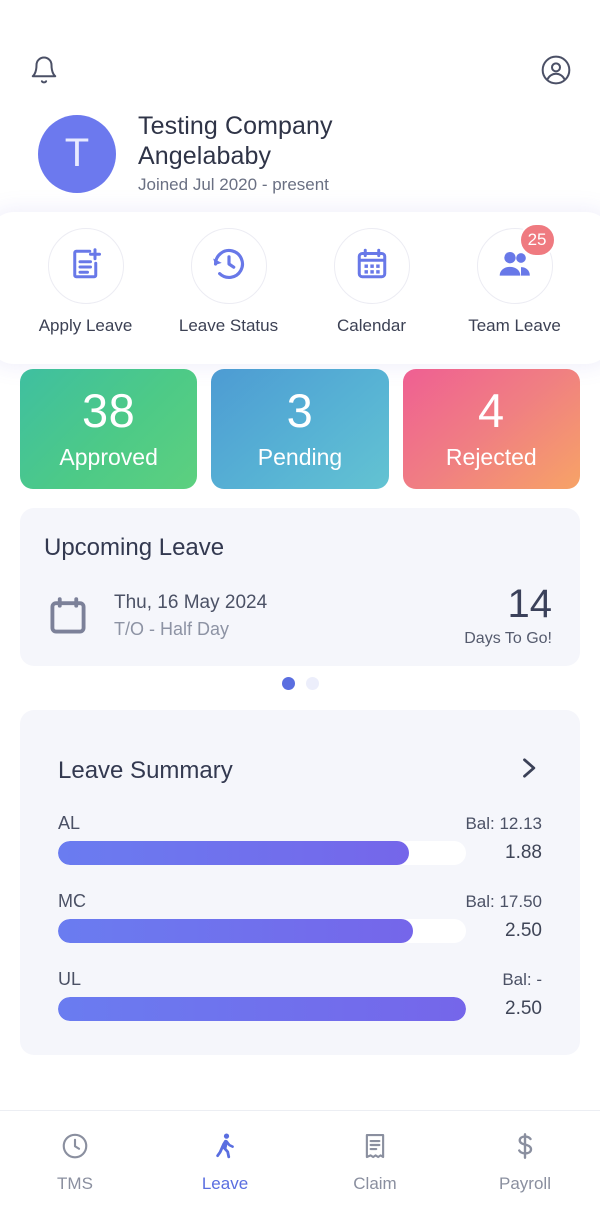  I want to click on avatar-initial: T, so click(77, 153).